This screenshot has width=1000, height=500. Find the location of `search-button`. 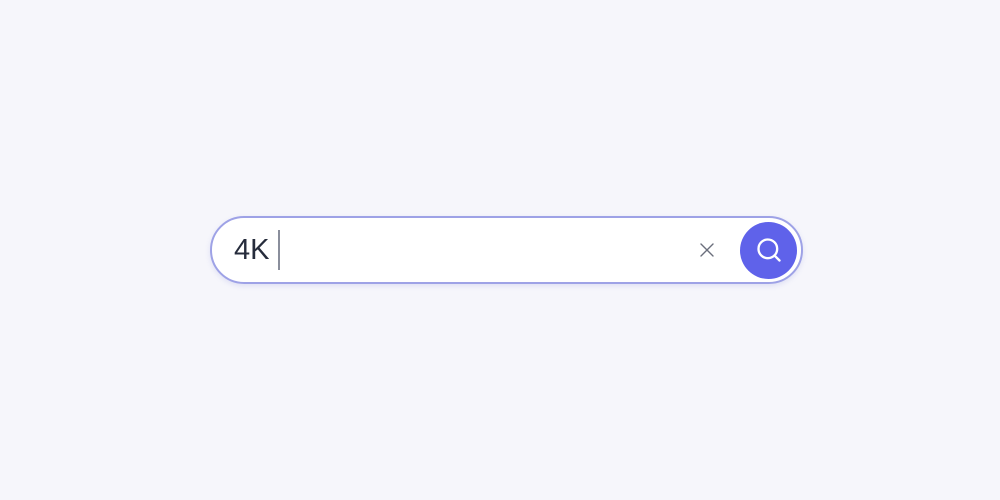

search-button is located at coordinates (768, 250).